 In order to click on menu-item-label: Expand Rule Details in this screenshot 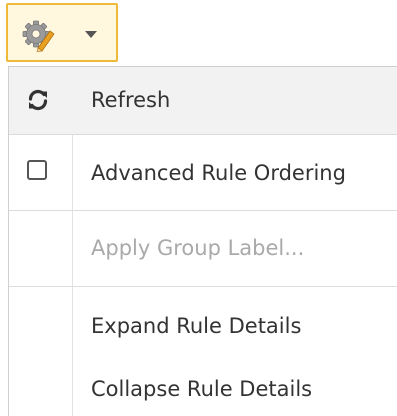, I will do `click(196, 326)`.